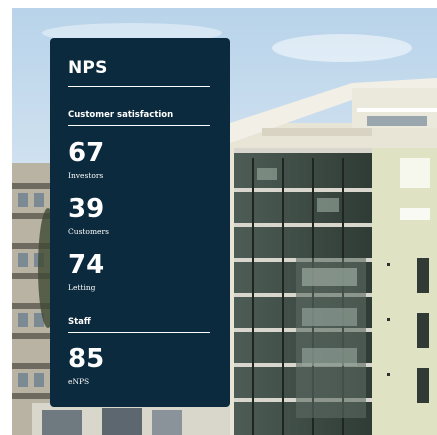 This screenshot has height=435, width=437. What do you see at coordinates (86, 153) in the screenshot?
I see `stat-value-investors: 67` at bounding box center [86, 153].